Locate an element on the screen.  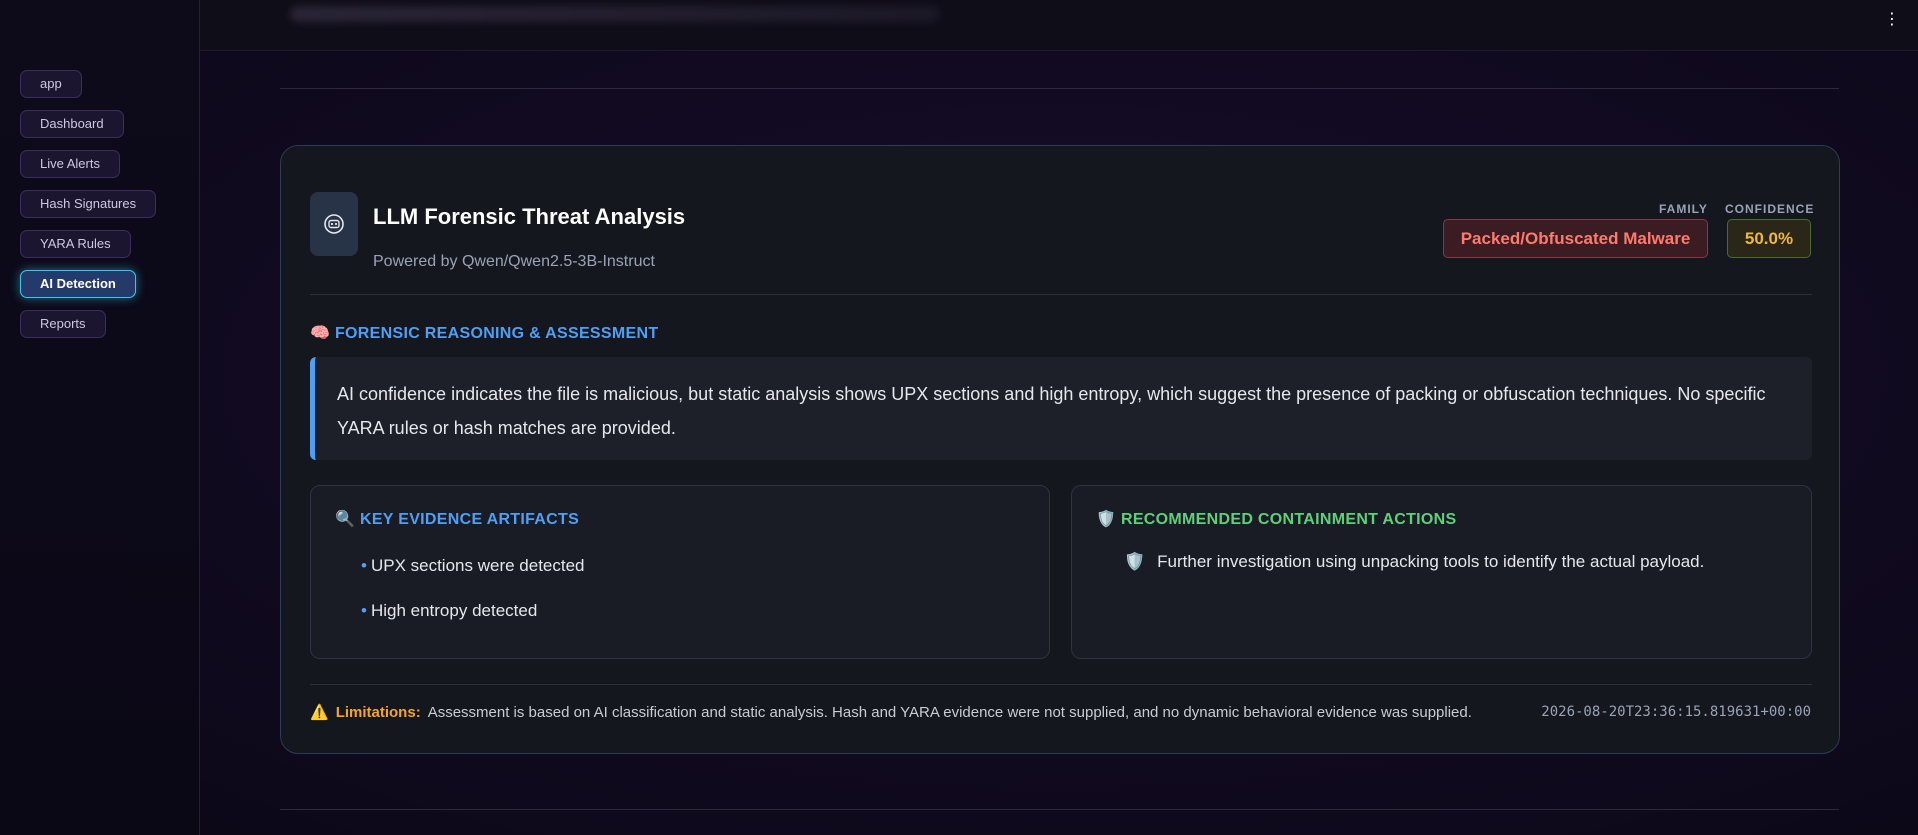
evidence-heading: 🔍 KEY EVIDENCE ARTIFACTS is located at coordinates (457, 519).